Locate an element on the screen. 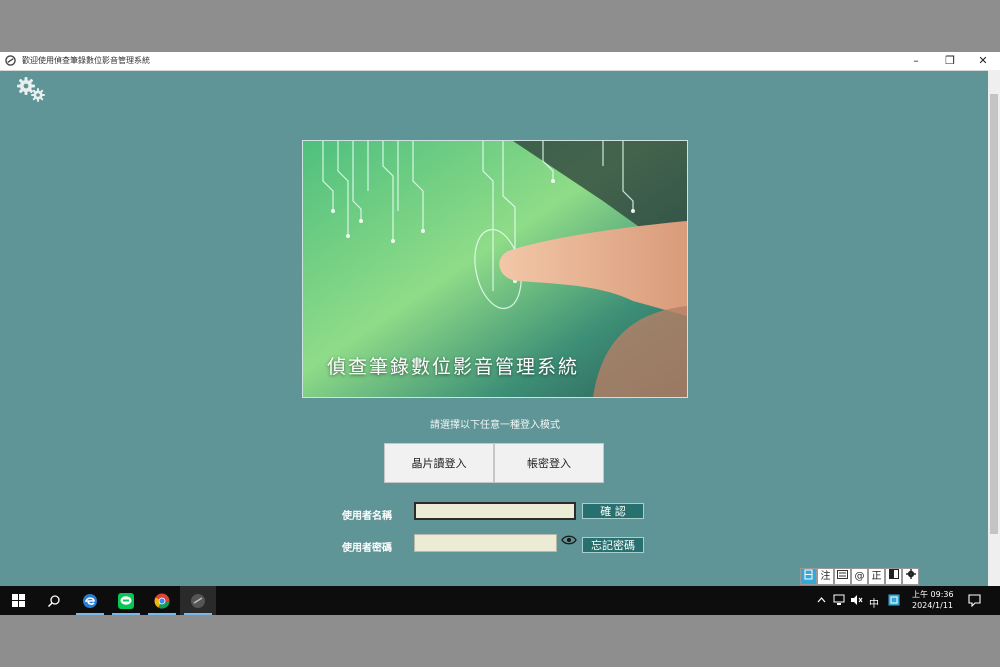 This screenshot has height=667, width=1000. window-title: 歡迎使用偵查筆錄數位影音管理系統 is located at coordinates (86, 60).